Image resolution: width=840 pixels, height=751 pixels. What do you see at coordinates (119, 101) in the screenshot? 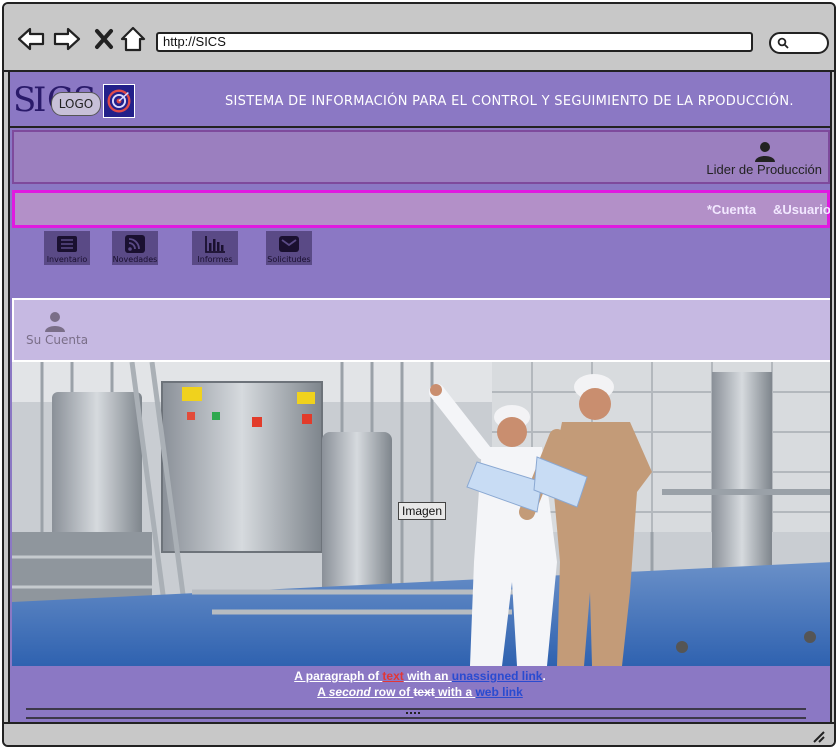
I see `emblem-icon` at bounding box center [119, 101].